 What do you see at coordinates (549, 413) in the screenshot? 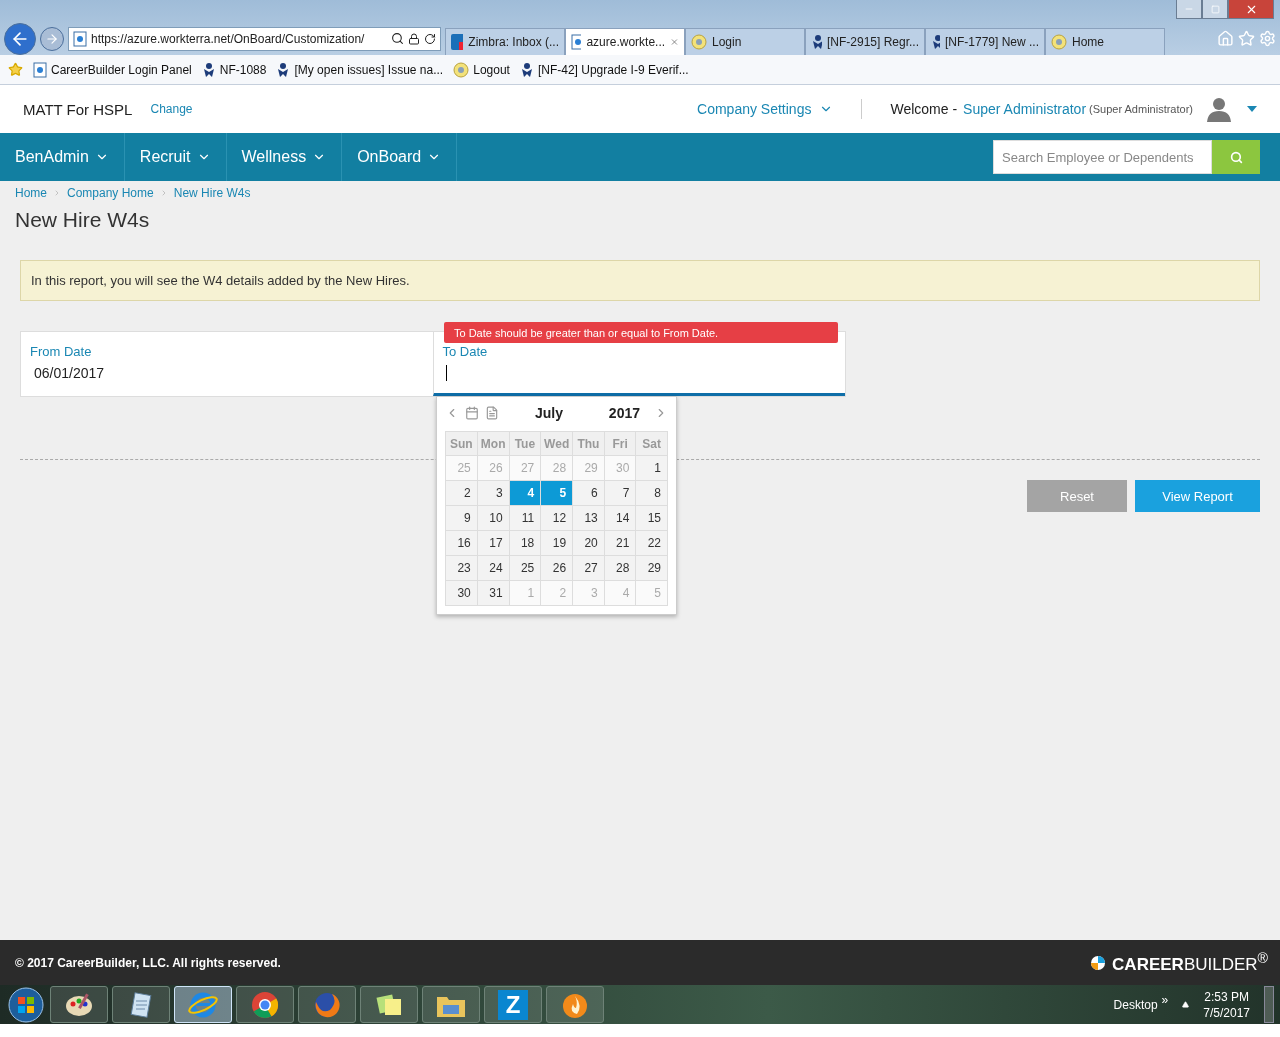
I see `month-label: July` at bounding box center [549, 413].